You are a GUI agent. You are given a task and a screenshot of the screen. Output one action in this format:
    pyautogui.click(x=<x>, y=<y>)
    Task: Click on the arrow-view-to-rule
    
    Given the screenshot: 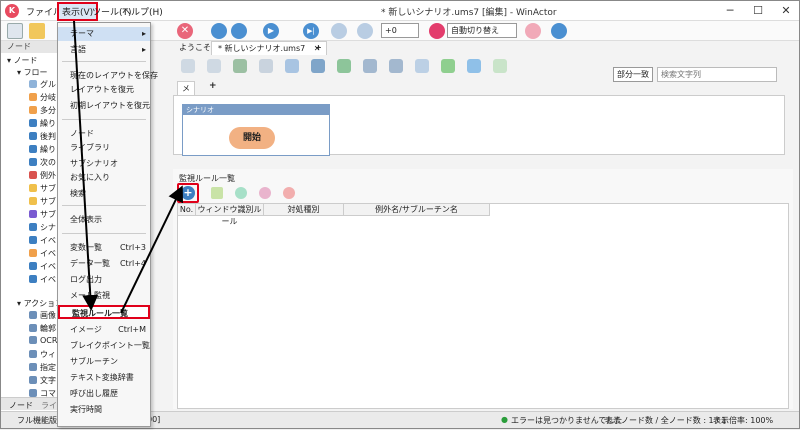 What is the action you would take?
    pyautogui.click(x=86, y=165)
    